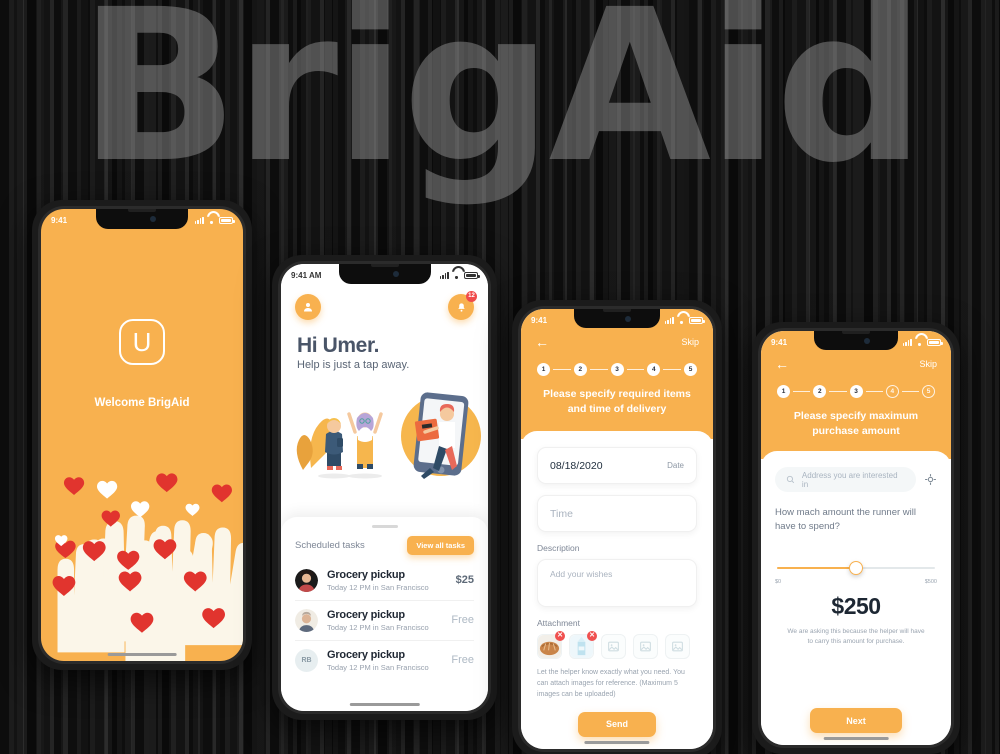 The image size is (1000, 754). What do you see at coordinates (378, 587) in the screenshot?
I see `task-subtitle: Today 12 PM in San Francisco` at bounding box center [378, 587].